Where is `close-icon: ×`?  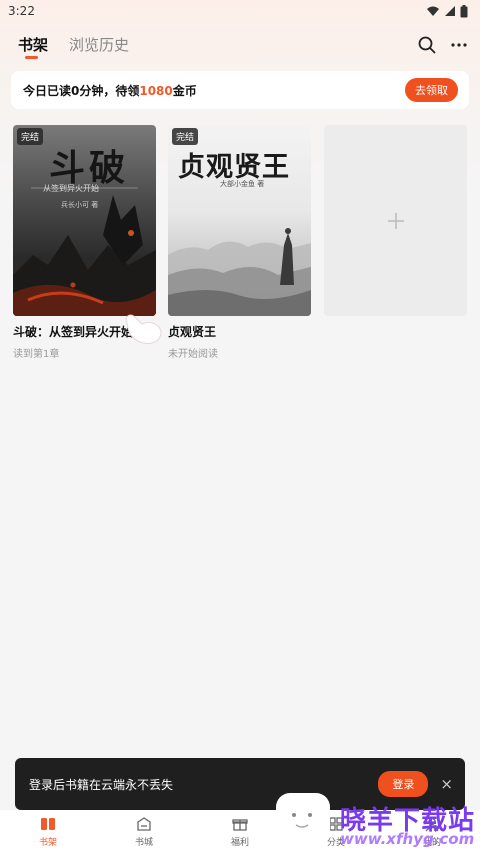
close-icon: × is located at coordinates (446, 784).